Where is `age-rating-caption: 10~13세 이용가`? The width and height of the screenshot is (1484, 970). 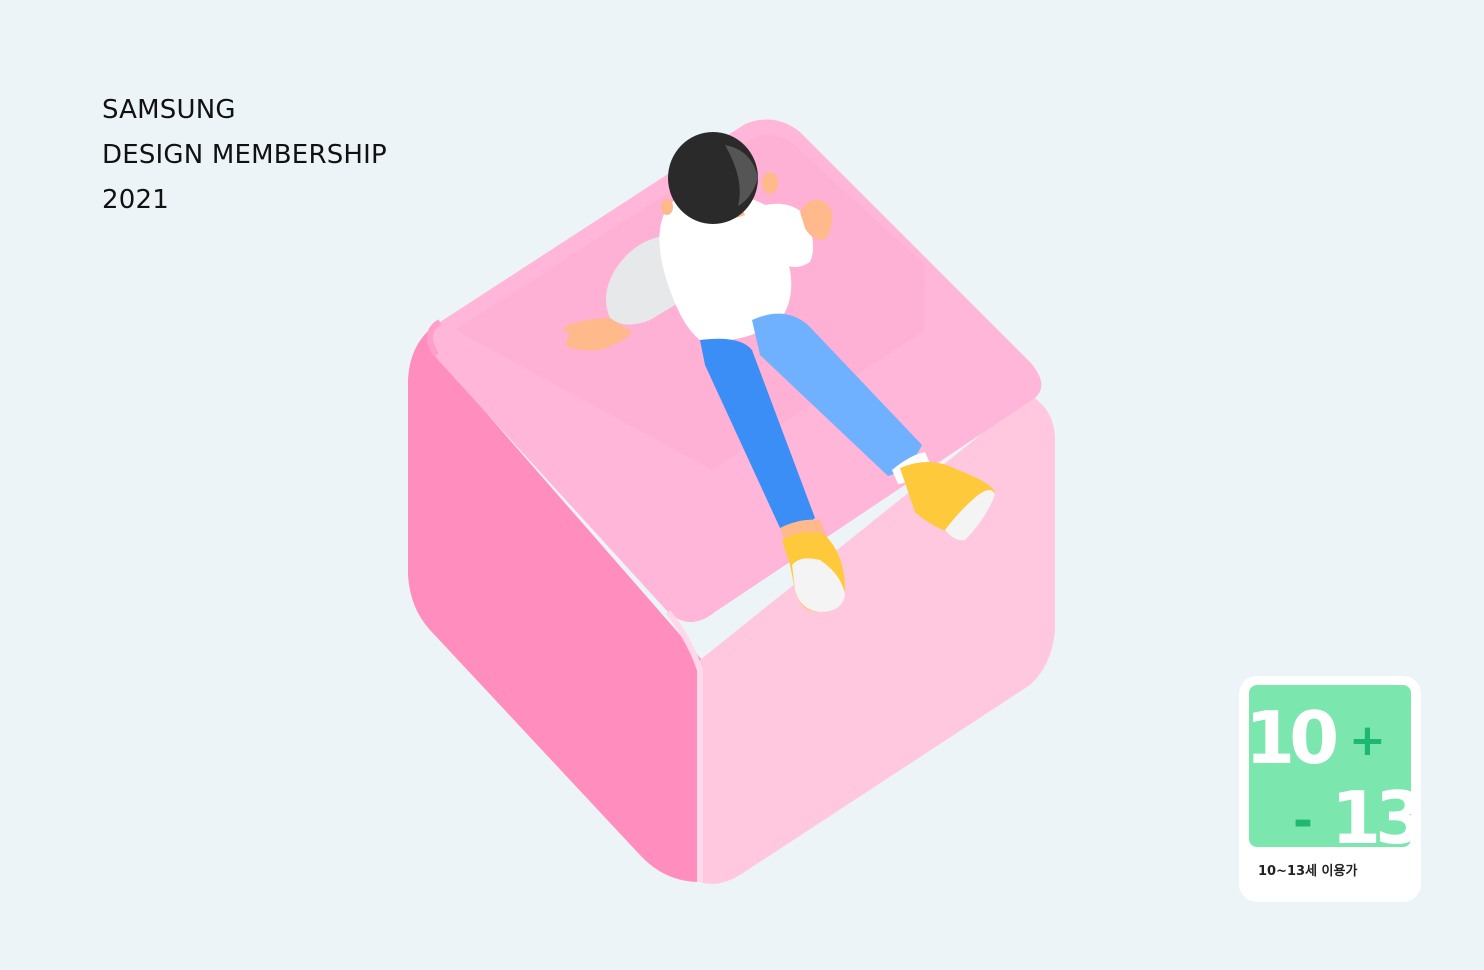 age-rating-caption: 10~13세 이용가 is located at coordinates (1308, 871).